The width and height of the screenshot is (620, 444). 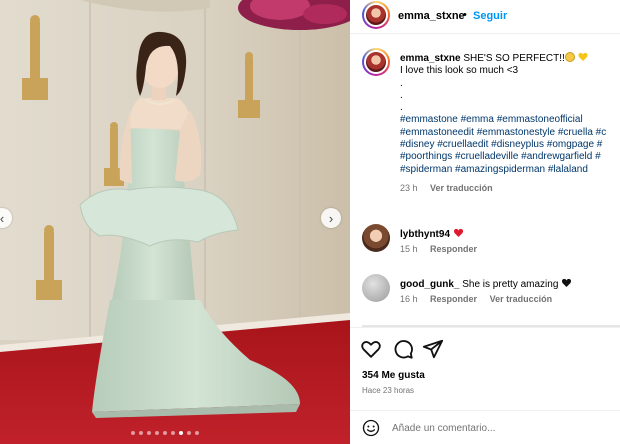 I want to click on comment-time: 16 h, so click(x=409, y=299).